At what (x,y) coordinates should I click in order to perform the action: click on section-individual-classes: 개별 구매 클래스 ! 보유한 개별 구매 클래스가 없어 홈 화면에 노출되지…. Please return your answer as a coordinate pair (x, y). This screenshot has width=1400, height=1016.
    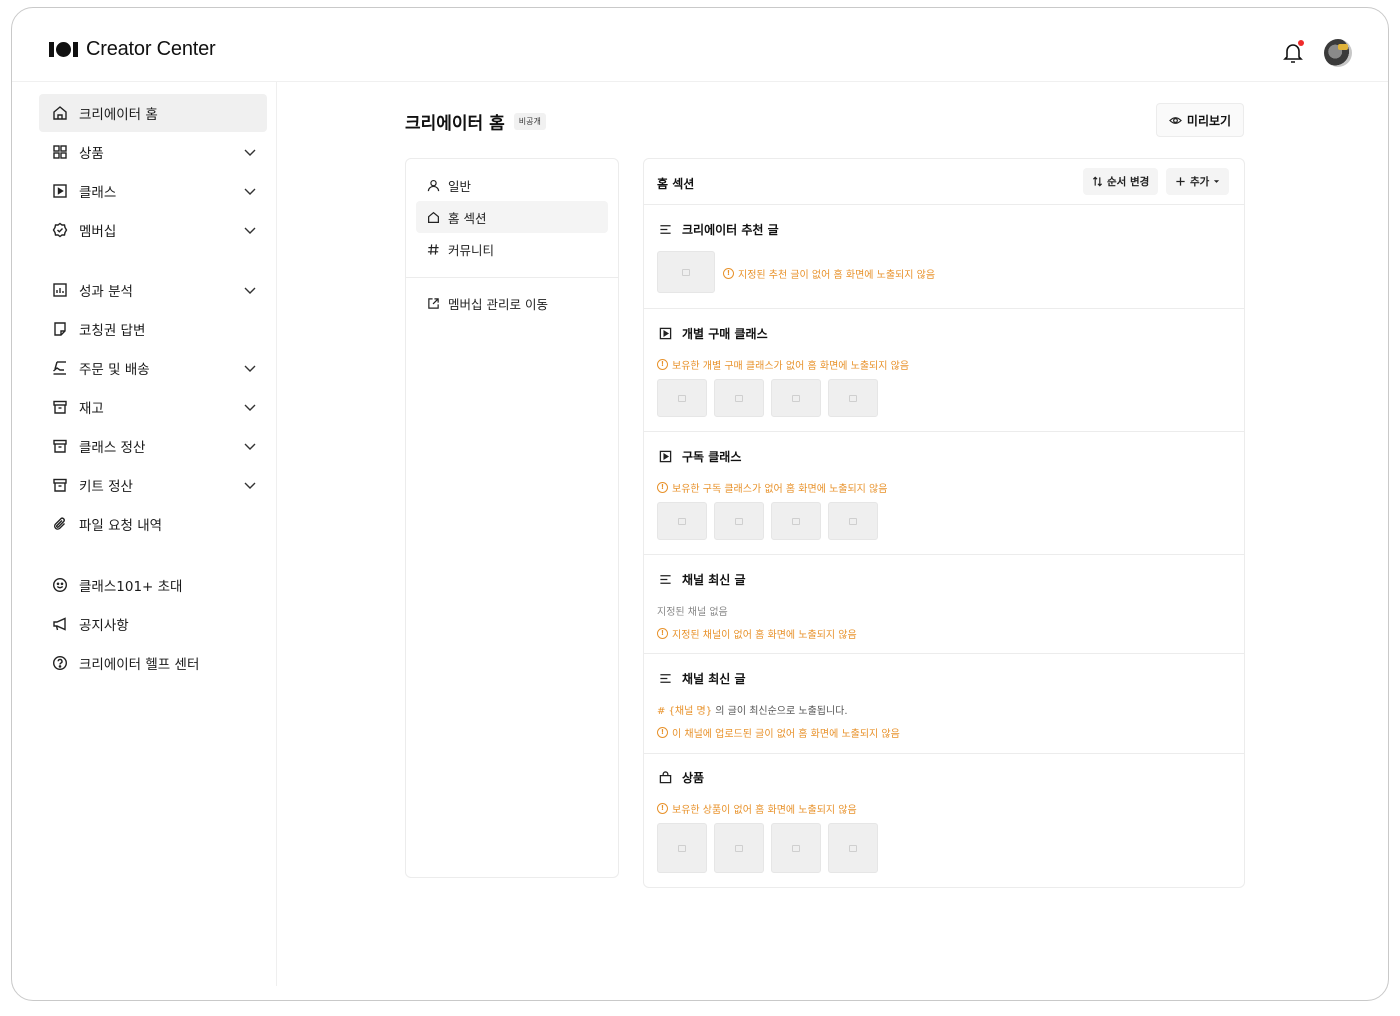
    Looking at the image, I should click on (944, 370).